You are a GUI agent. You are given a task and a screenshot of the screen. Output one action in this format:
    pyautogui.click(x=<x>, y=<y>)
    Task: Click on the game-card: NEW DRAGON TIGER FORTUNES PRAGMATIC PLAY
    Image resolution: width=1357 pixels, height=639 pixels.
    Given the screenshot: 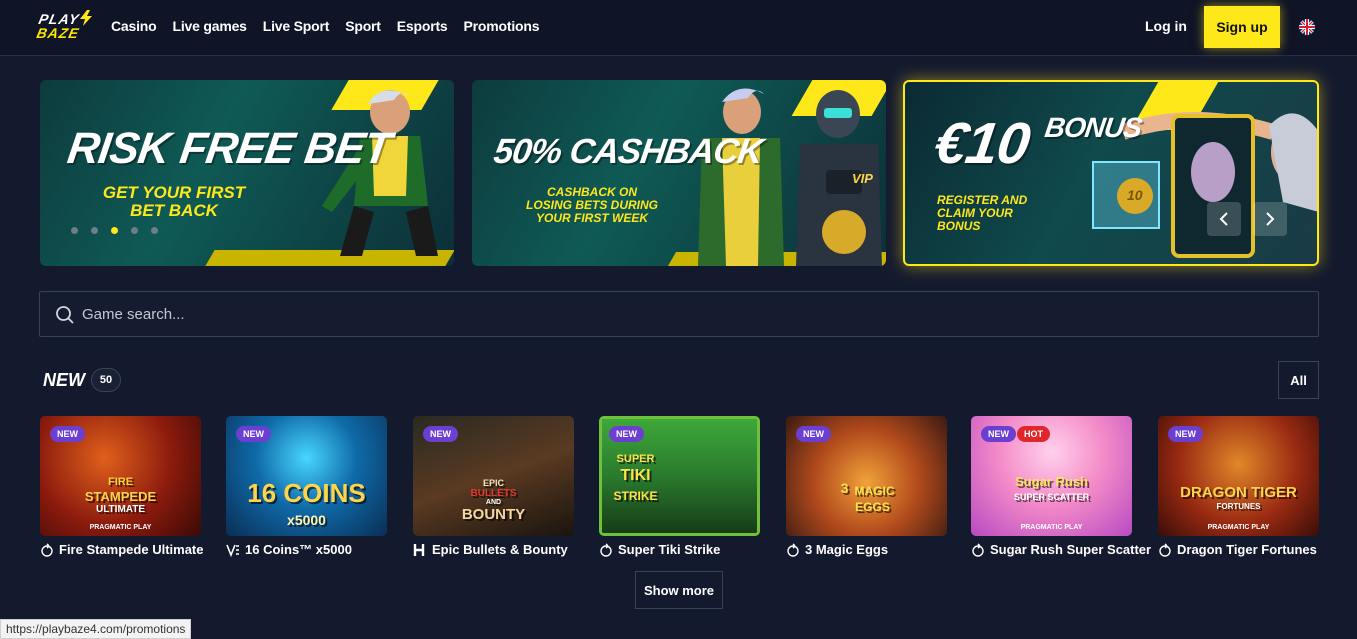 What is the action you would take?
    pyautogui.click(x=1238, y=476)
    